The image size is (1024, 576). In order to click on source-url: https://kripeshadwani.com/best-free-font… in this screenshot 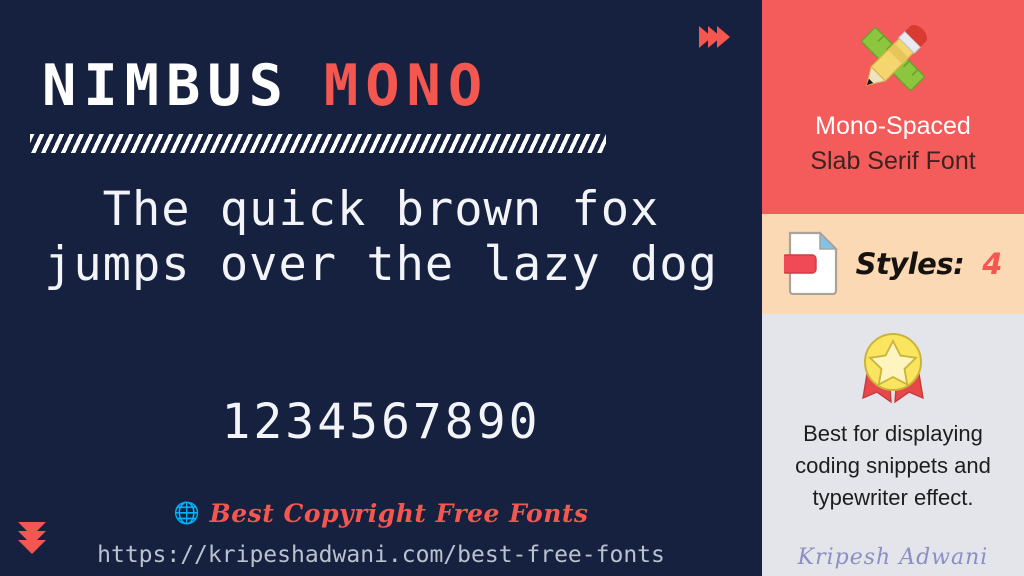, I will do `click(381, 555)`.